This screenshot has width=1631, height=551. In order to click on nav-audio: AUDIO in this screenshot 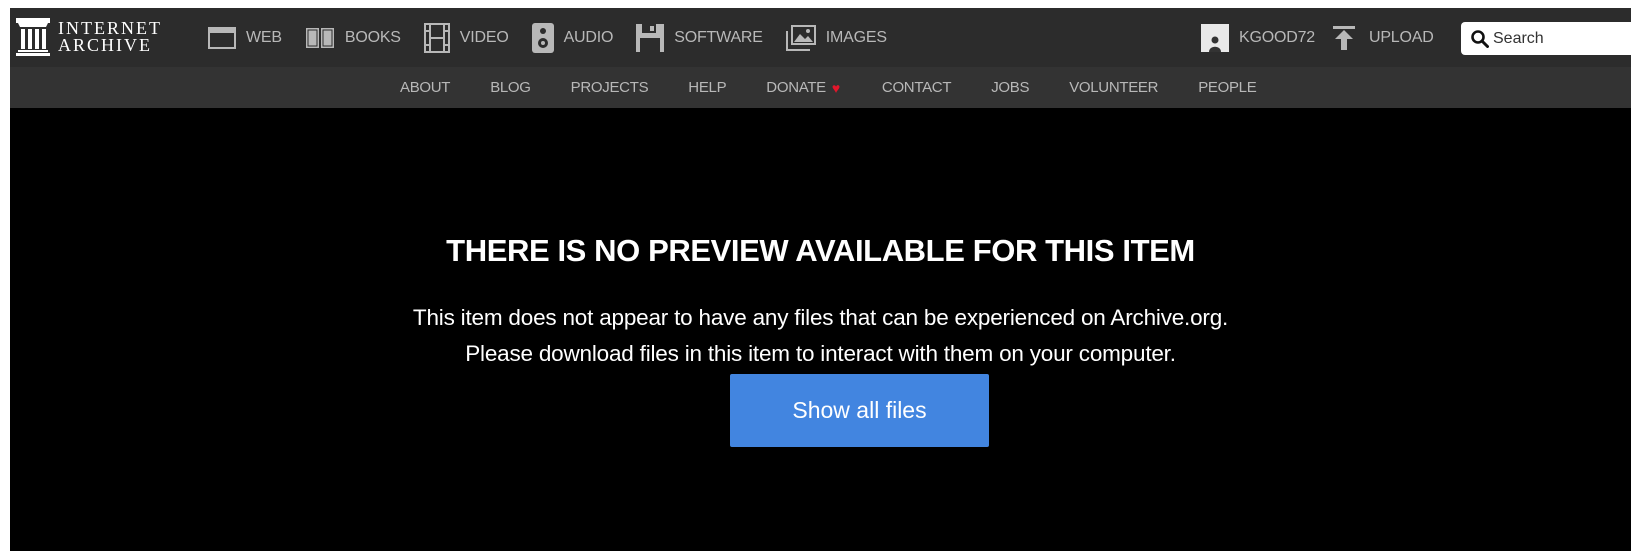, I will do `click(572, 37)`.